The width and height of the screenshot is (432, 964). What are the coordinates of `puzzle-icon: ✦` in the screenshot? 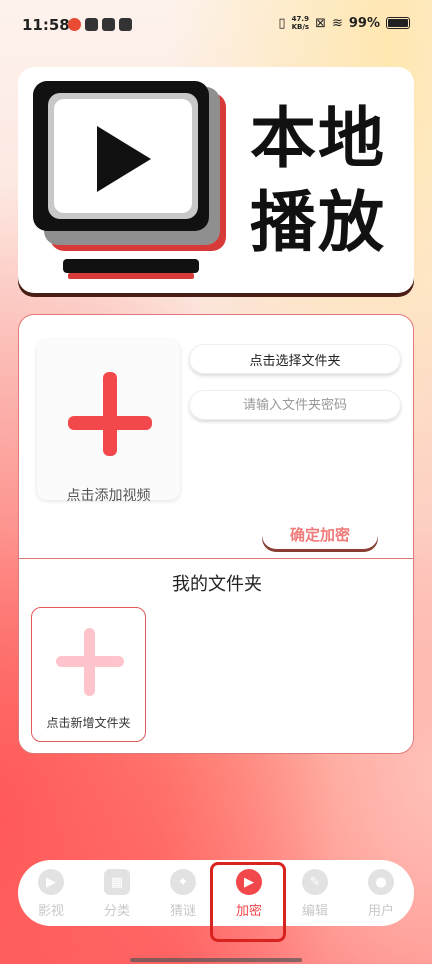 It's located at (183, 882).